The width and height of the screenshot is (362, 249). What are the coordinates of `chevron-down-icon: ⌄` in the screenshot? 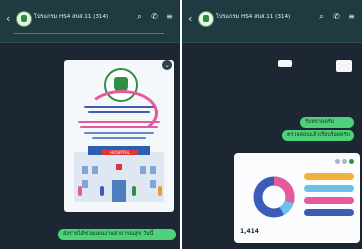 It's located at (167, 65).